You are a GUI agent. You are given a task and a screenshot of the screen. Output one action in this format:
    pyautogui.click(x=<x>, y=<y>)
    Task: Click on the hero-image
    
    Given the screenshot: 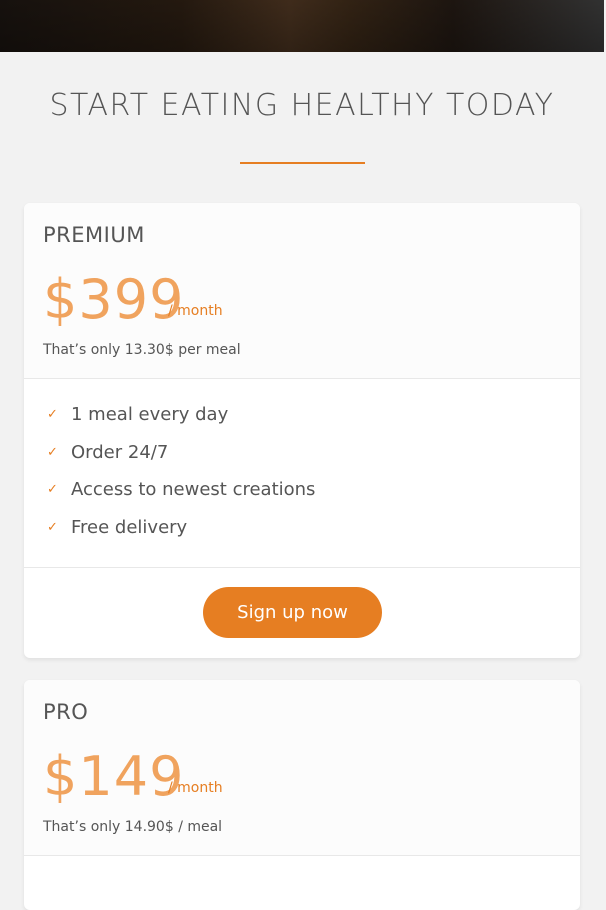 What is the action you would take?
    pyautogui.click(x=302, y=26)
    